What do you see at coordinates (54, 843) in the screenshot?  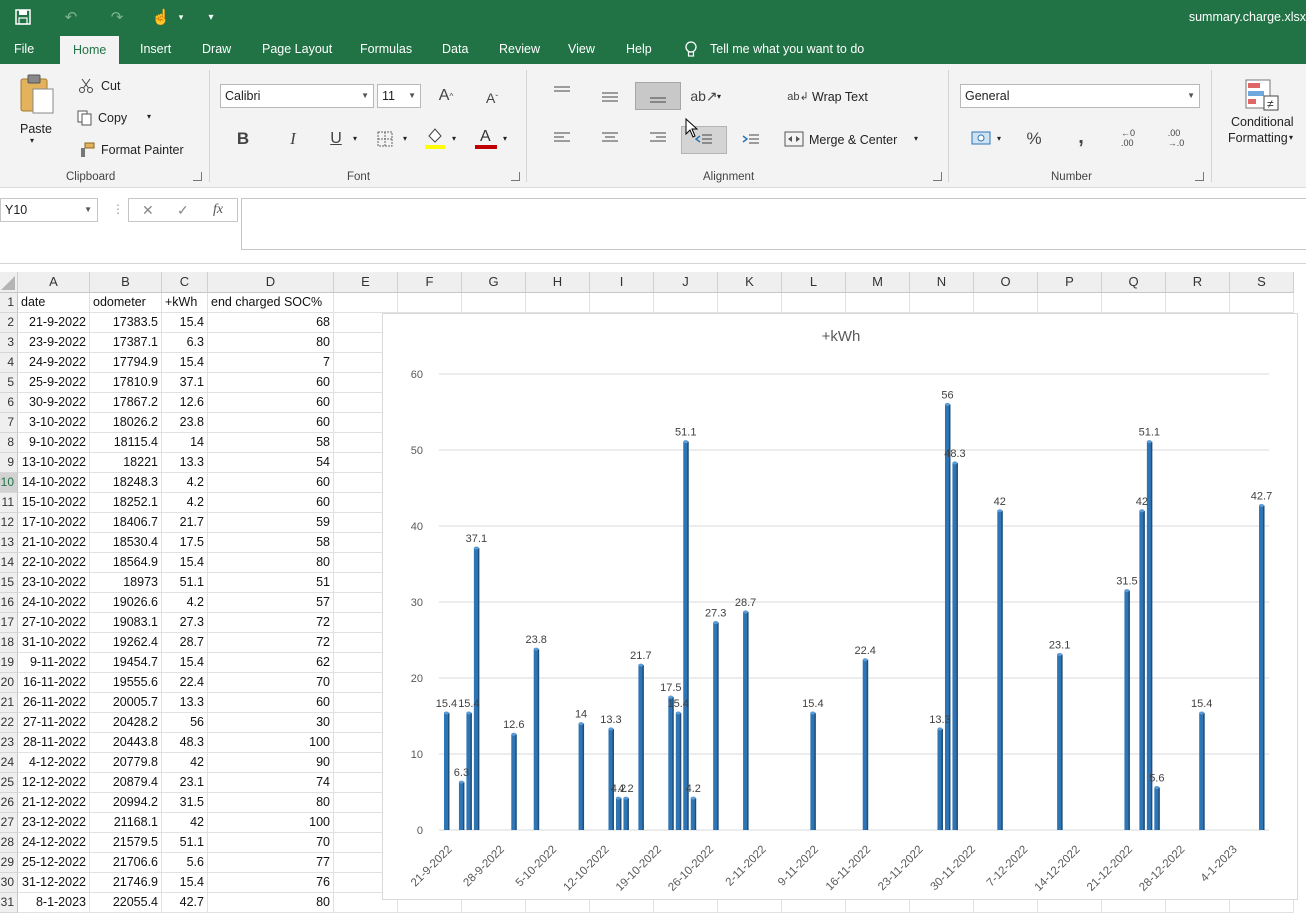 I see `cell-a28: 24-12-2022` at bounding box center [54, 843].